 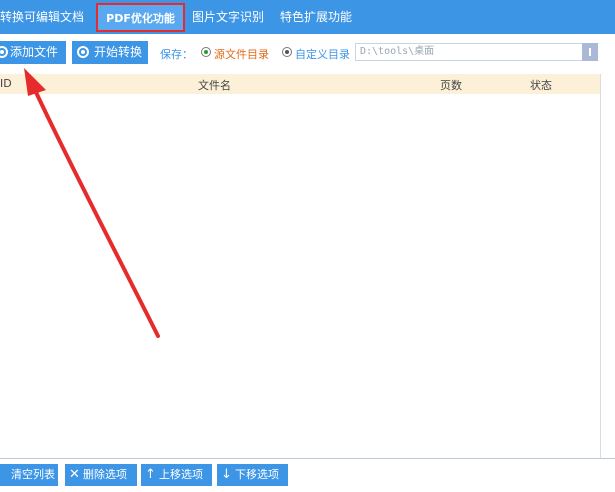 I want to click on clear-list-label: 清空列表, so click(x=33, y=474).